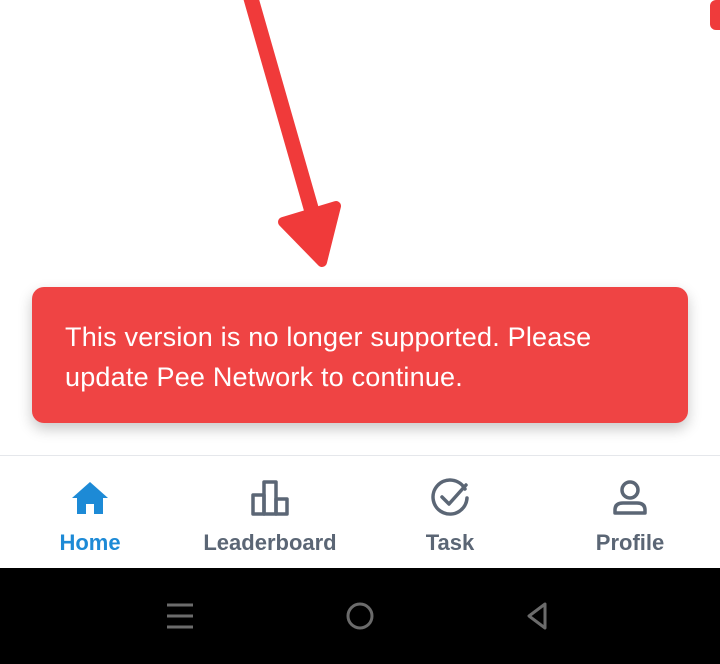  I want to click on nav-item-profile: Profile, so click(630, 512).